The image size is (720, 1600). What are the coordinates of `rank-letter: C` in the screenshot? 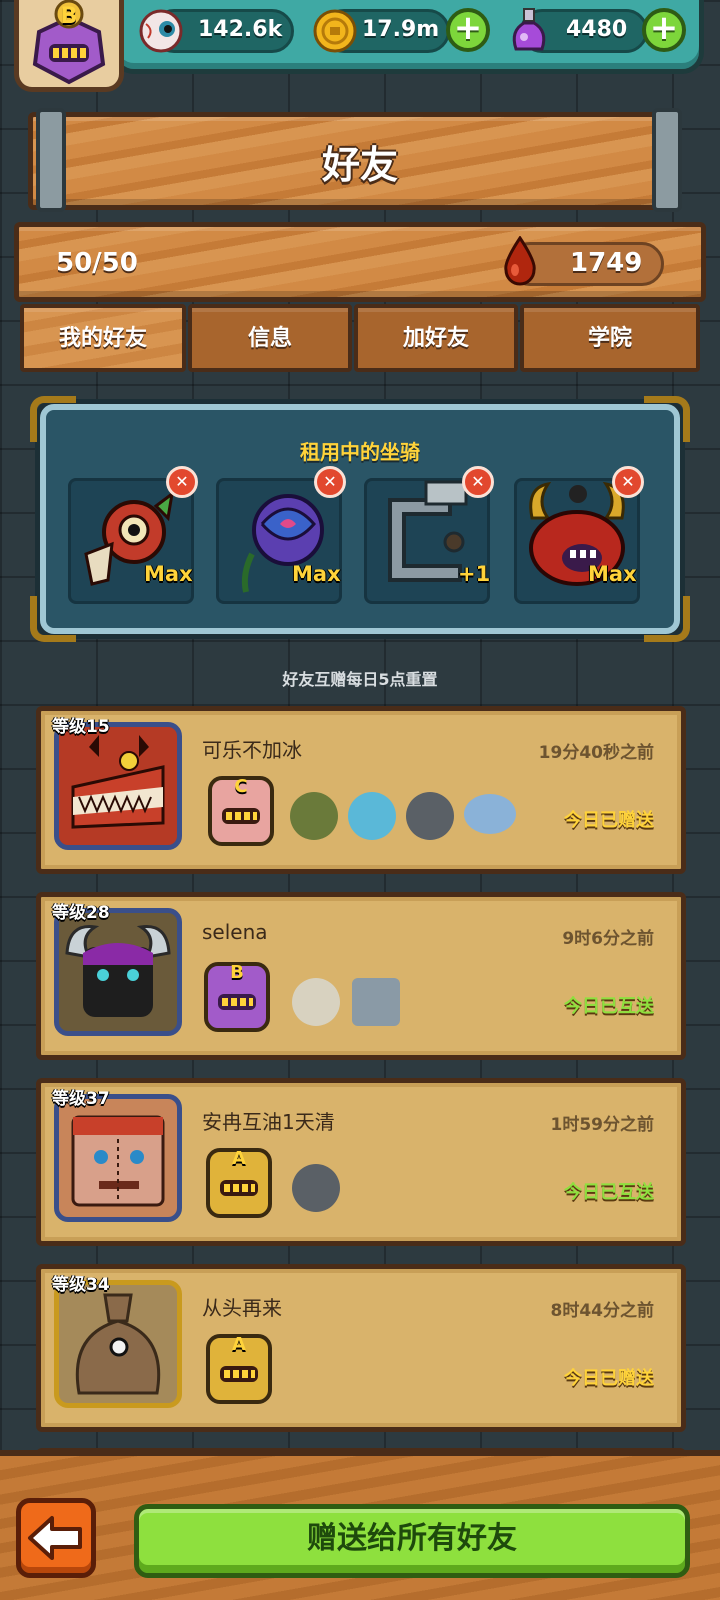 It's located at (241, 786).